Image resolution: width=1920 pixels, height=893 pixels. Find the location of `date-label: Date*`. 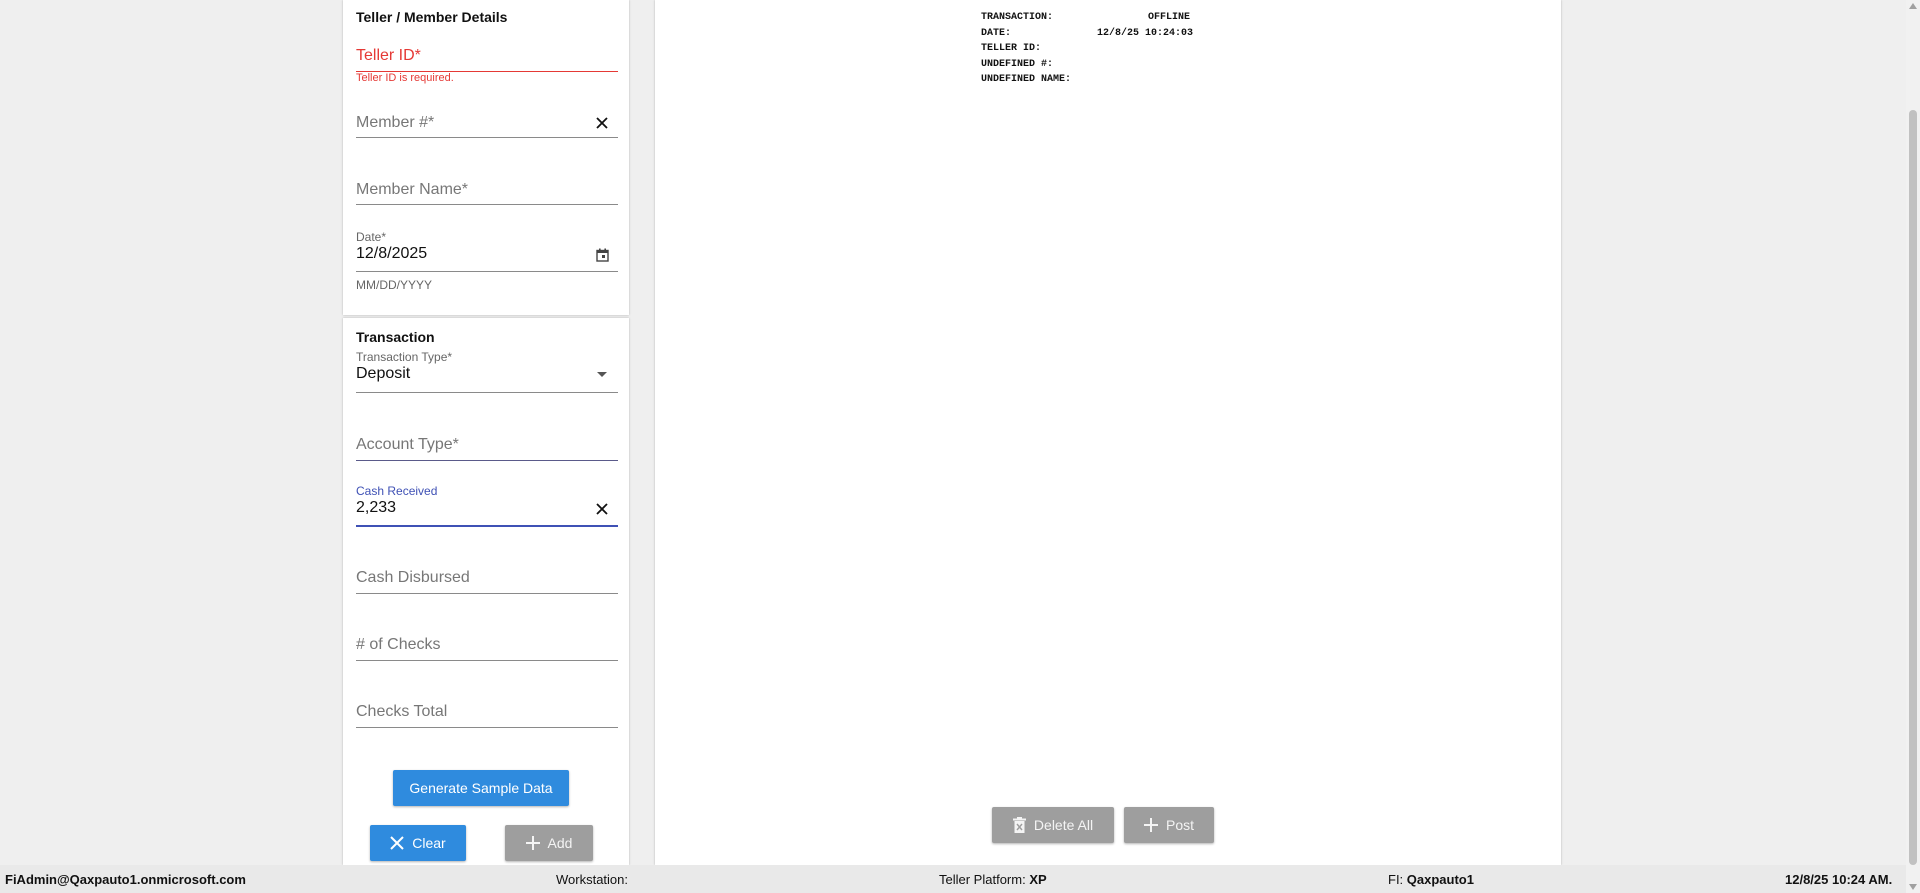

date-label: Date* is located at coordinates (371, 237).